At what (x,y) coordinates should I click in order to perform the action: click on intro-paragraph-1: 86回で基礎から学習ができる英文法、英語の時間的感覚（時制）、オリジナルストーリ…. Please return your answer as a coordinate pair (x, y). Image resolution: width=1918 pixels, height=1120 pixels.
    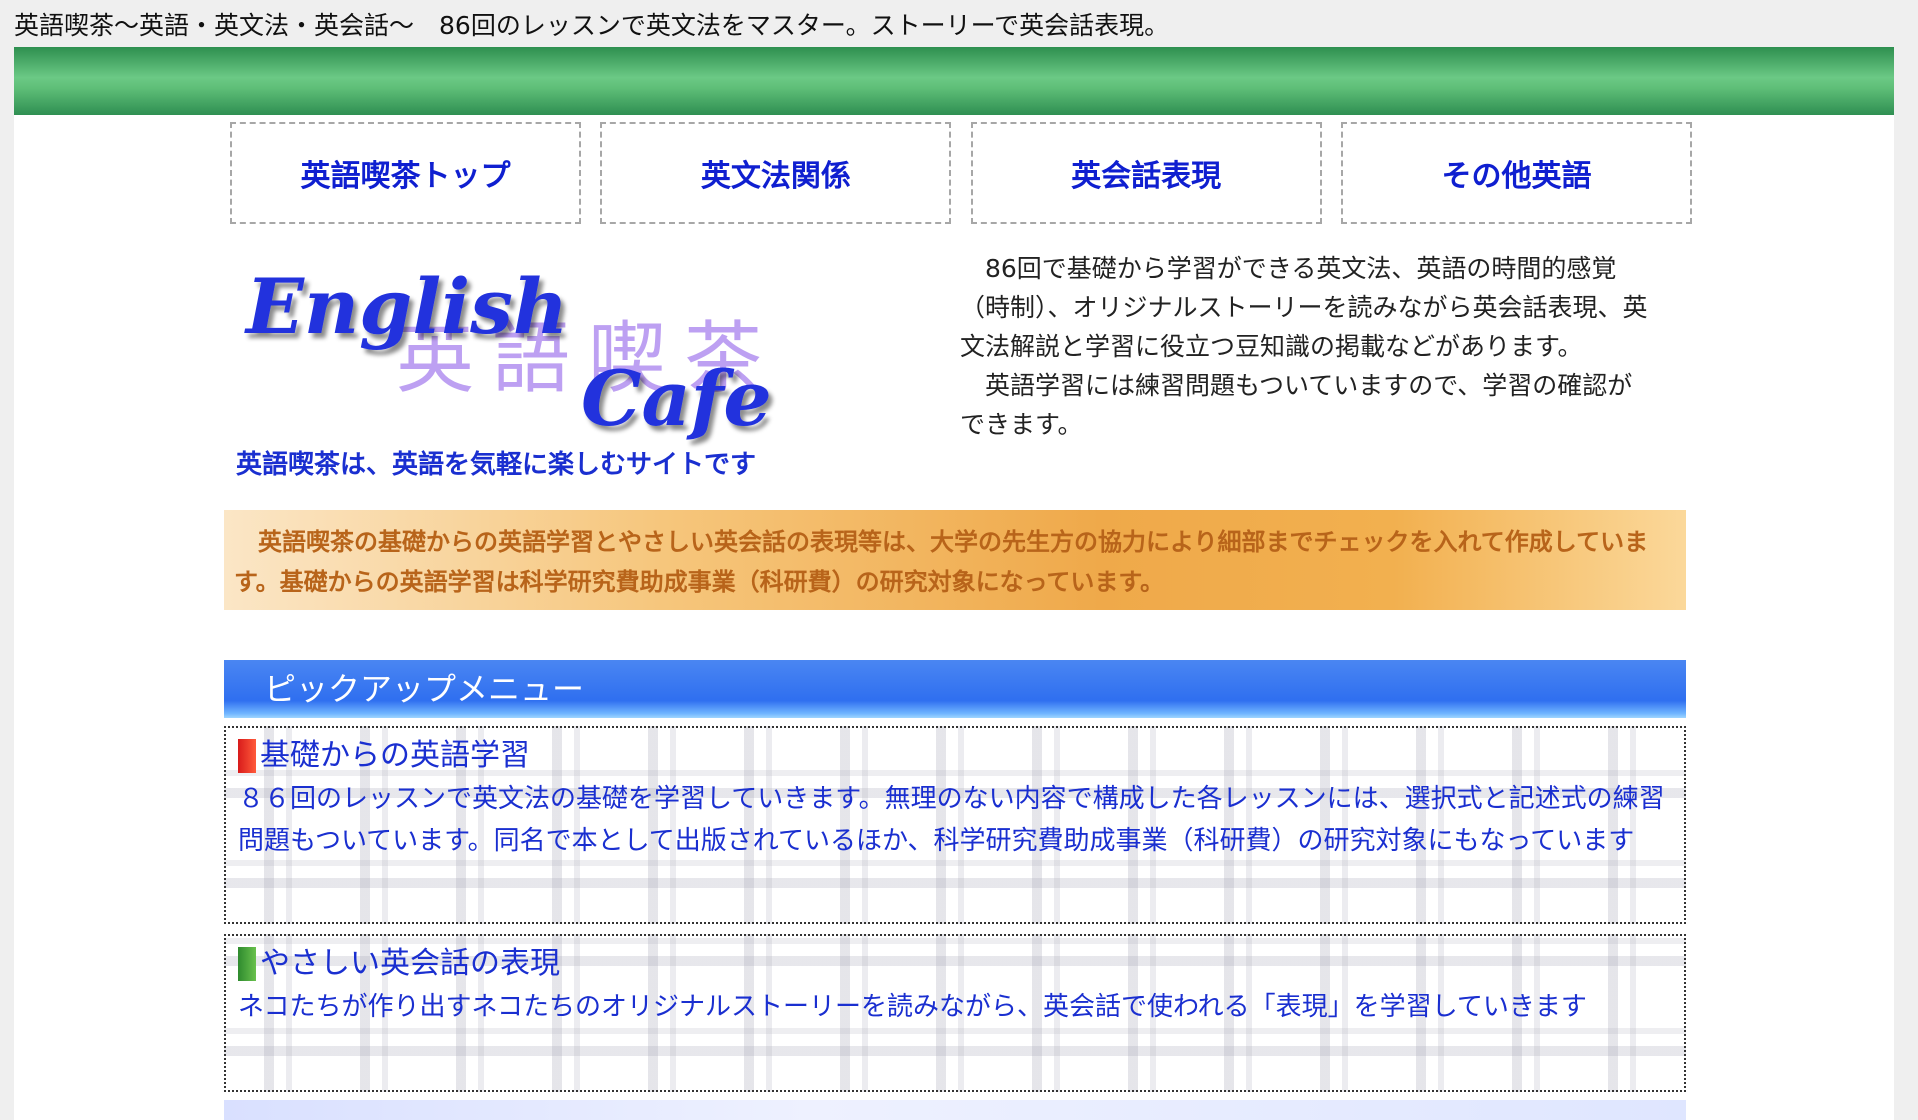
    Looking at the image, I should click on (1304, 307).